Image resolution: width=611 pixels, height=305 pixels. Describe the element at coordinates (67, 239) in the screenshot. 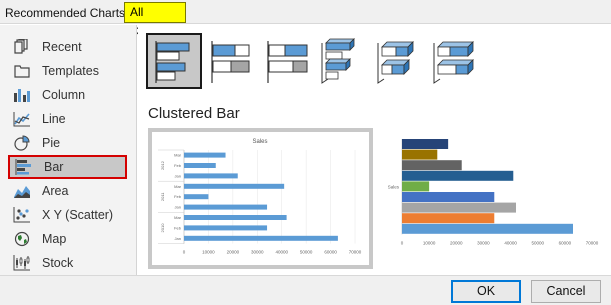

I see `sidebar-item-map: Map` at that location.